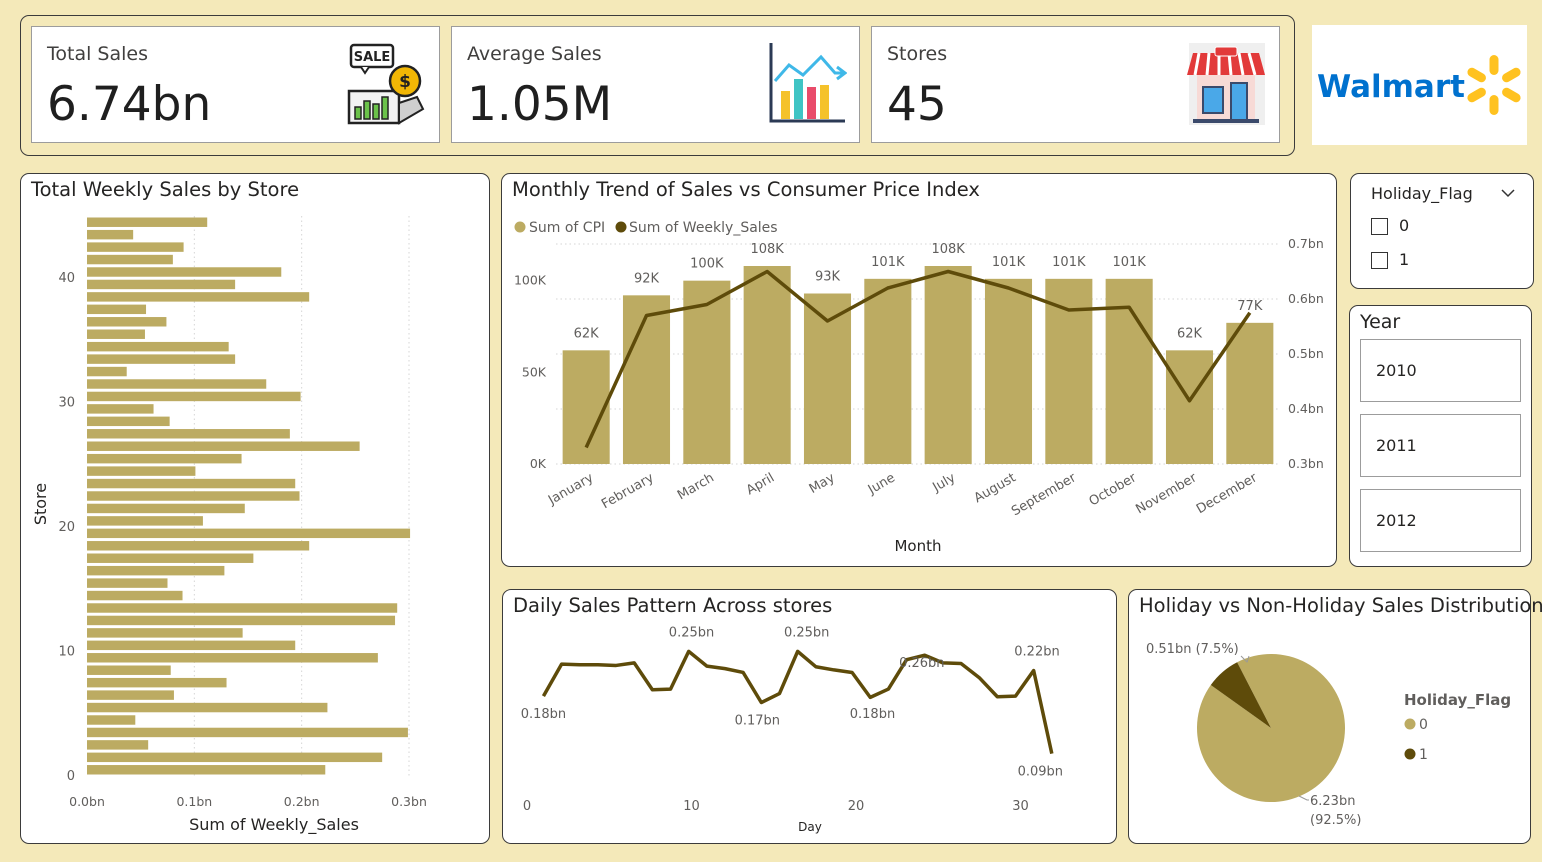 The height and width of the screenshot is (862, 1542). What do you see at coordinates (527, 806) in the screenshot?
I see `x-tick-label: 0` at bounding box center [527, 806].